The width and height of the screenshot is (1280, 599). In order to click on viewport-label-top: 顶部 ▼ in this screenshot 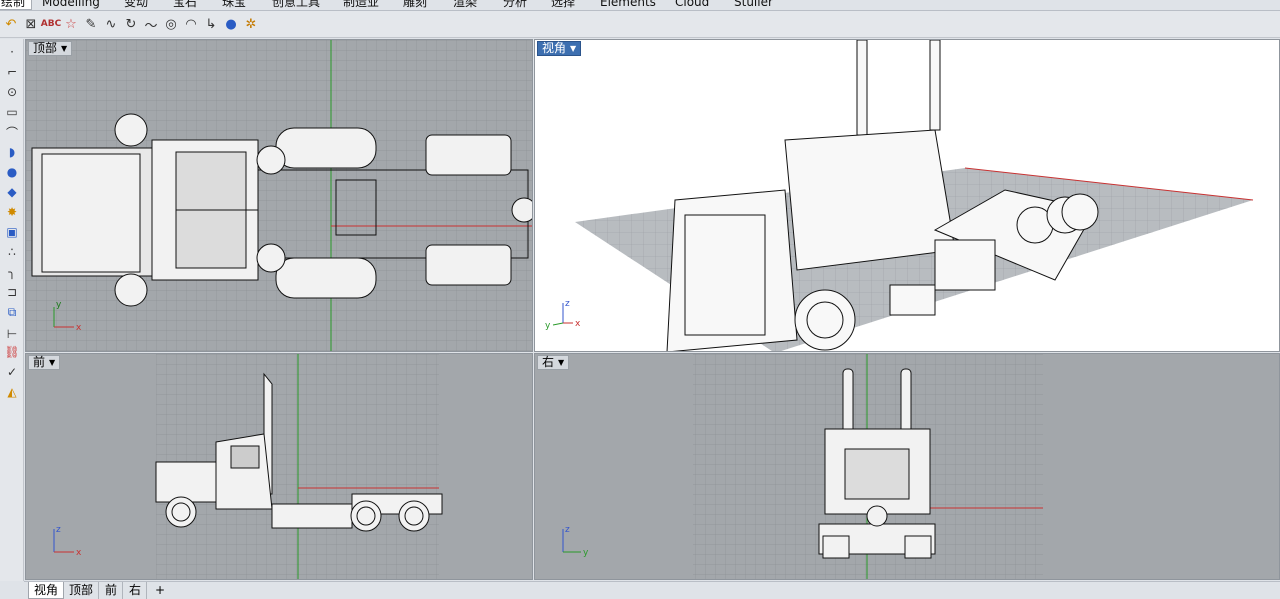, I will do `click(50, 48)`.